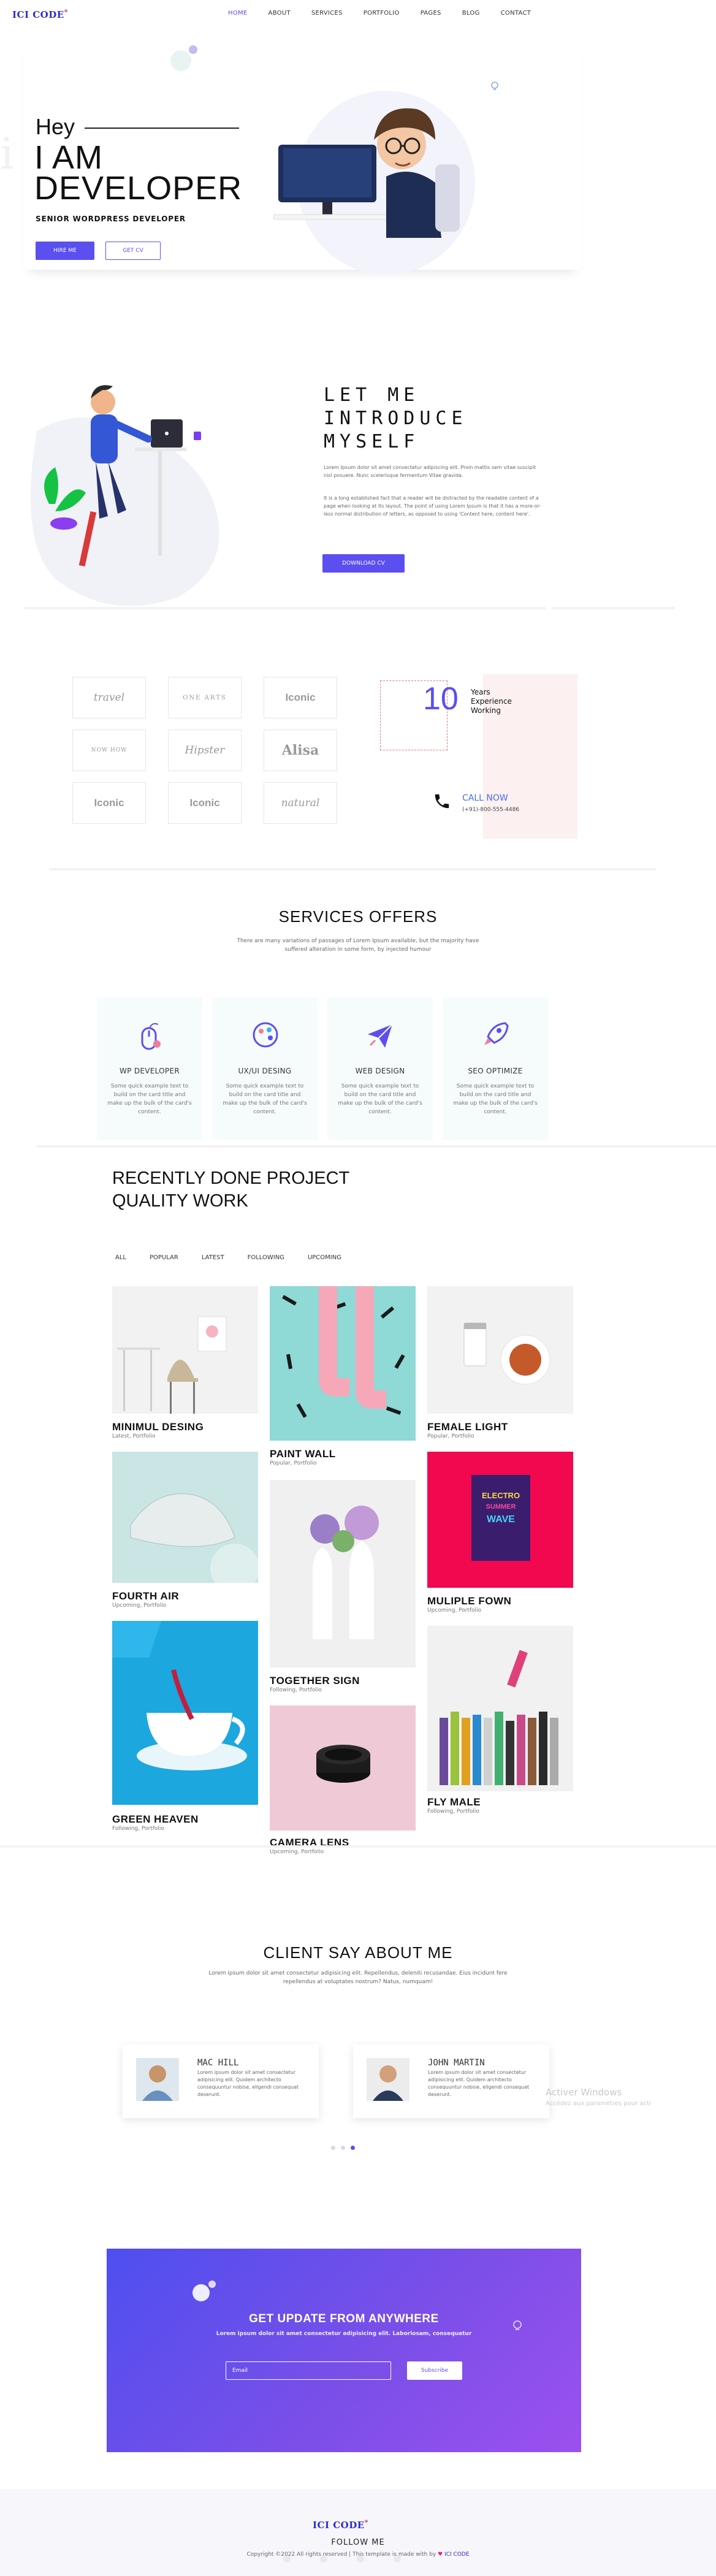  What do you see at coordinates (193, 49) in the screenshot?
I see `hero-decor-dot` at bounding box center [193, 49].